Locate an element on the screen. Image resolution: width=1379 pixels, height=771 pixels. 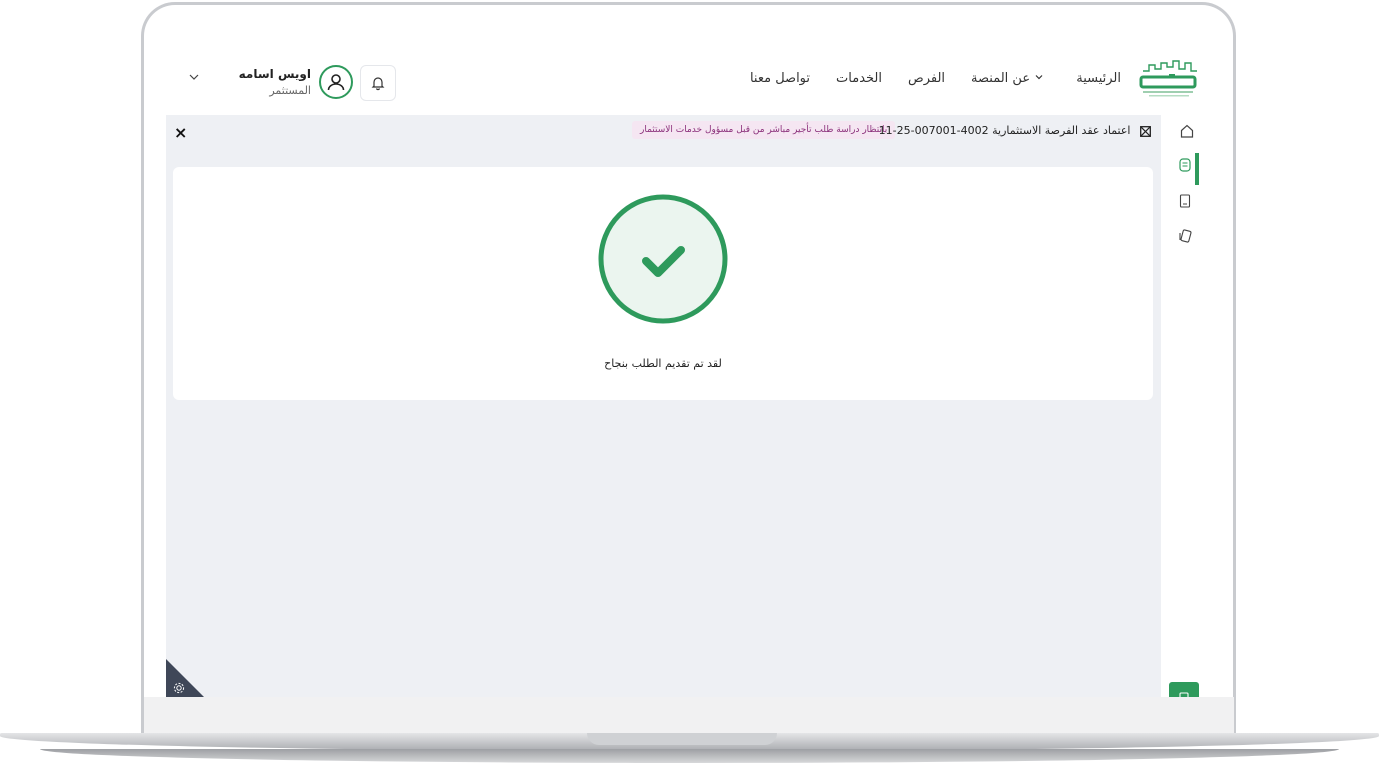
nav-home: الرئيسية is located at coordinates (1098, 78).